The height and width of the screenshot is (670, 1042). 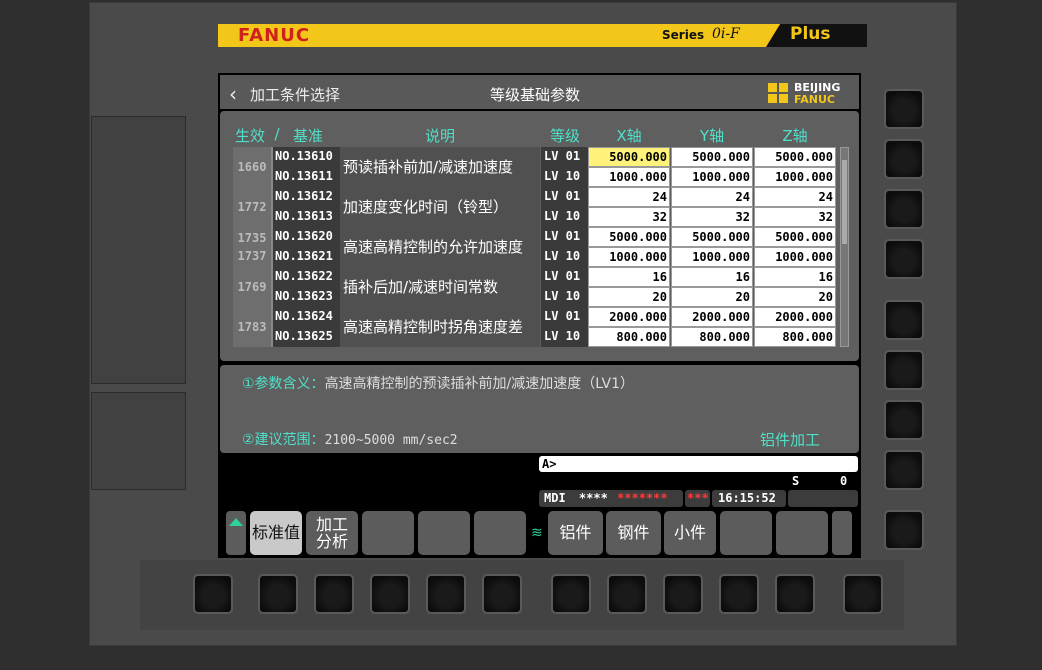 I want to click on softkey-small-part: 小件, so click(x=690, y=533).